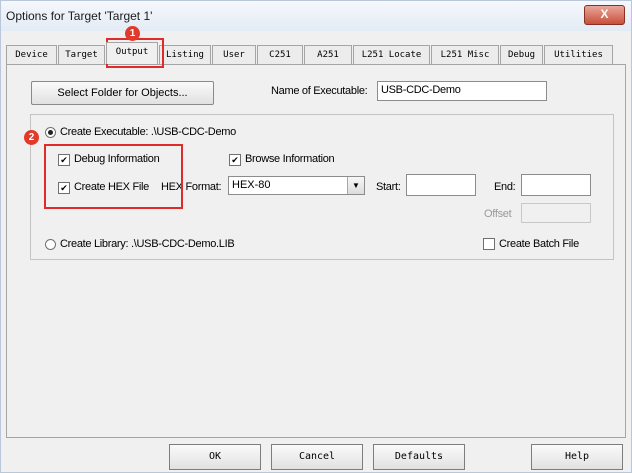 This screenshot has width=632, height=473. What do you see at coordinates (50, 244) in the screenshot?
I see `create-library-radio` at bounding box center [50, 244].